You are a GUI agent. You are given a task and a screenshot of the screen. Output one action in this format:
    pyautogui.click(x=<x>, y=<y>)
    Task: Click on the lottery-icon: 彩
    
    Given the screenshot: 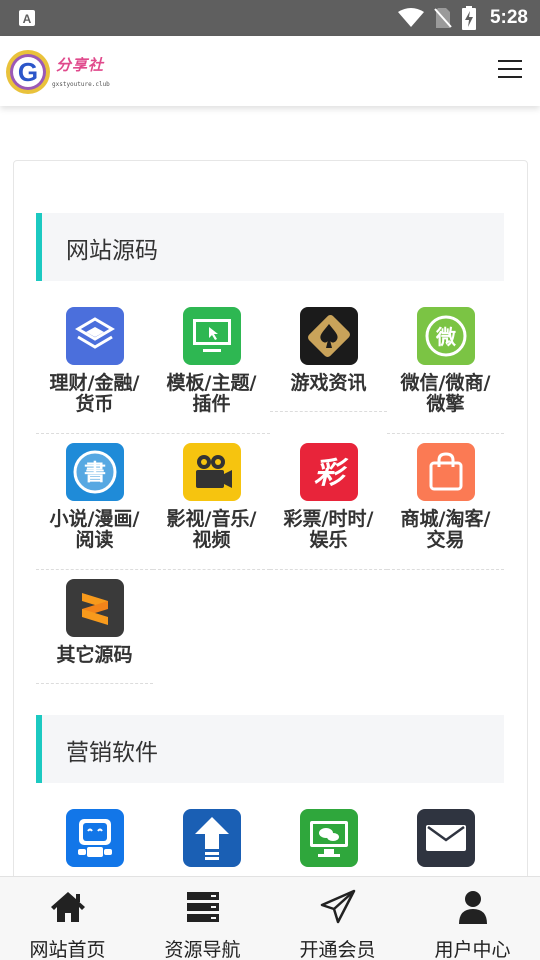 What is the action you would take?
    pyautogui.click(x=328, y=472)
    